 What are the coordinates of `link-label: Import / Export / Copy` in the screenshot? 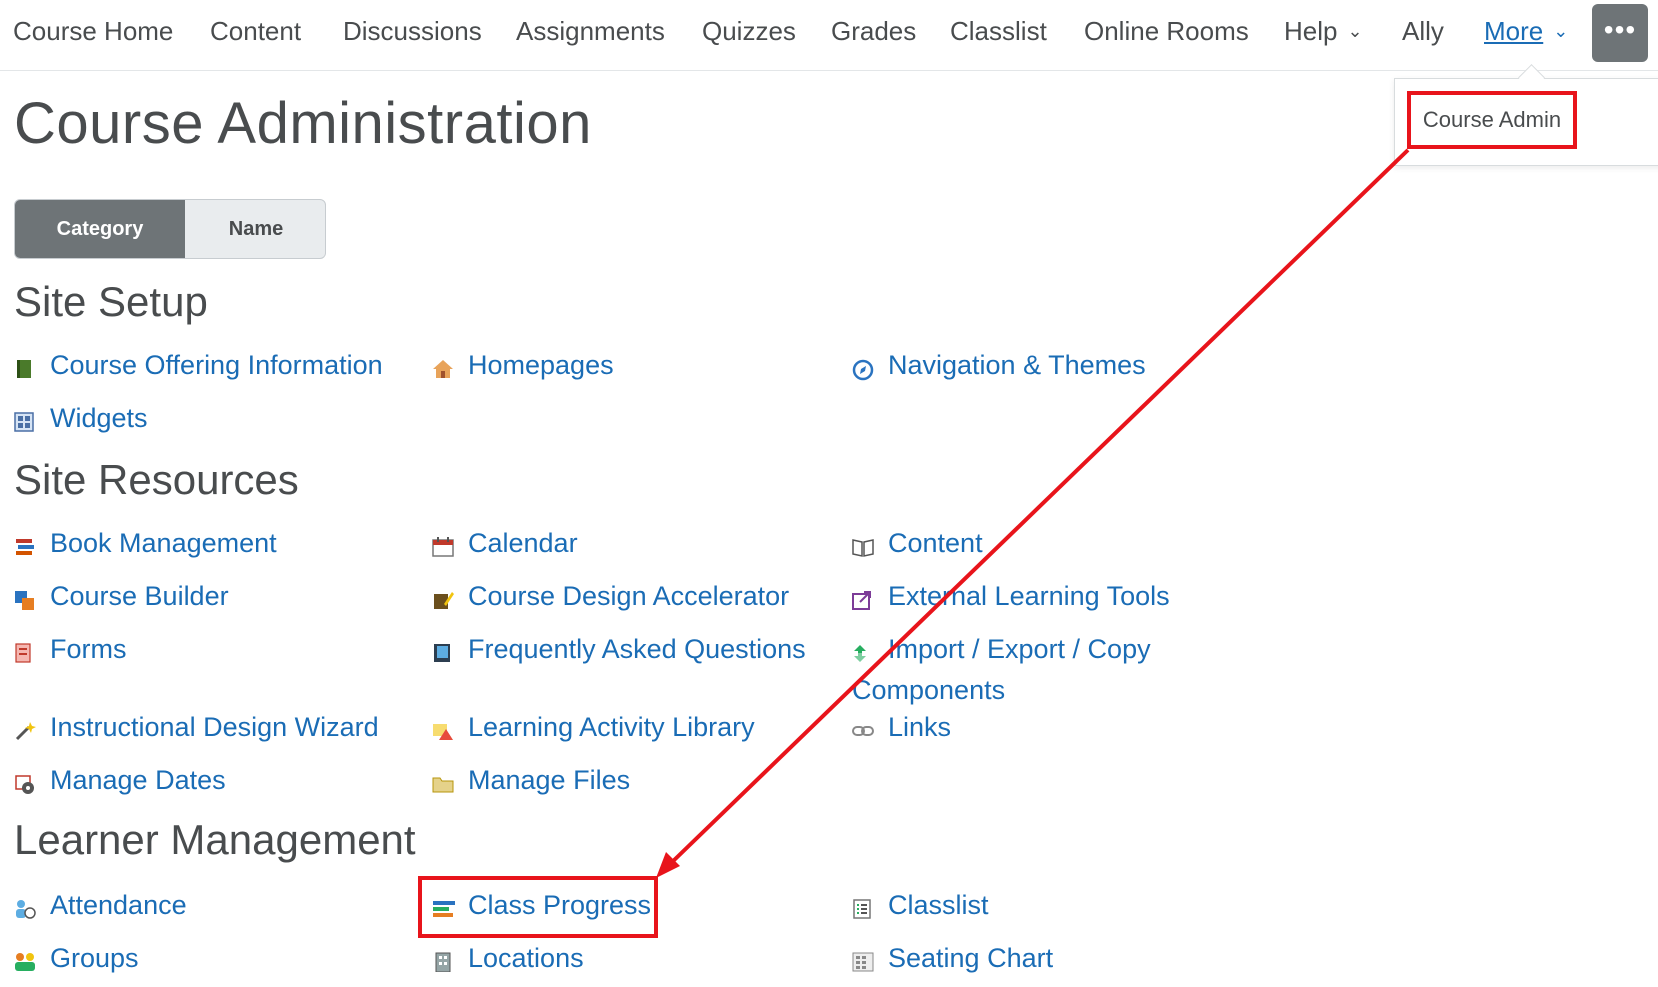 It's located at (1019, 649).